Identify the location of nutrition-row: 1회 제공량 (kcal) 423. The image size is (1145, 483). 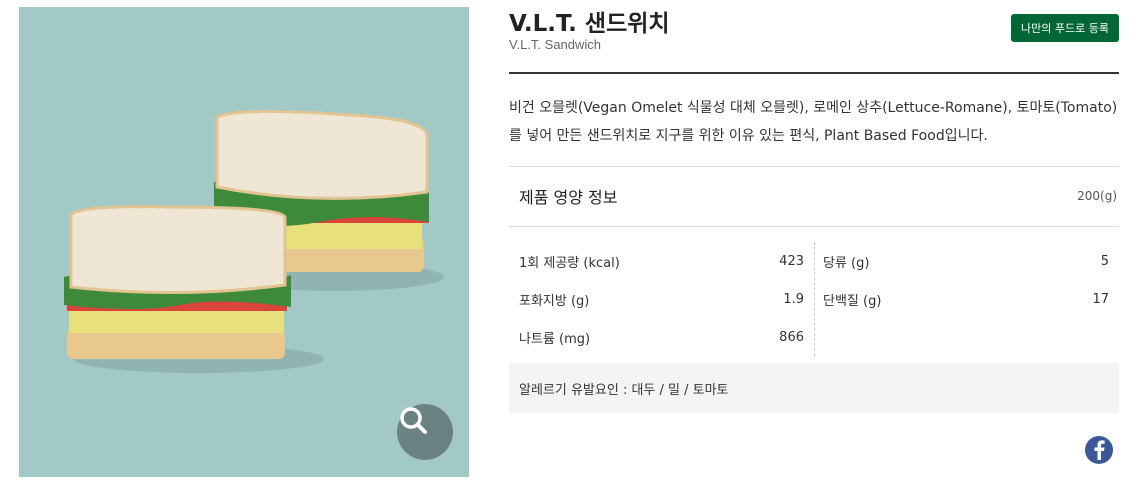
(661, 261).